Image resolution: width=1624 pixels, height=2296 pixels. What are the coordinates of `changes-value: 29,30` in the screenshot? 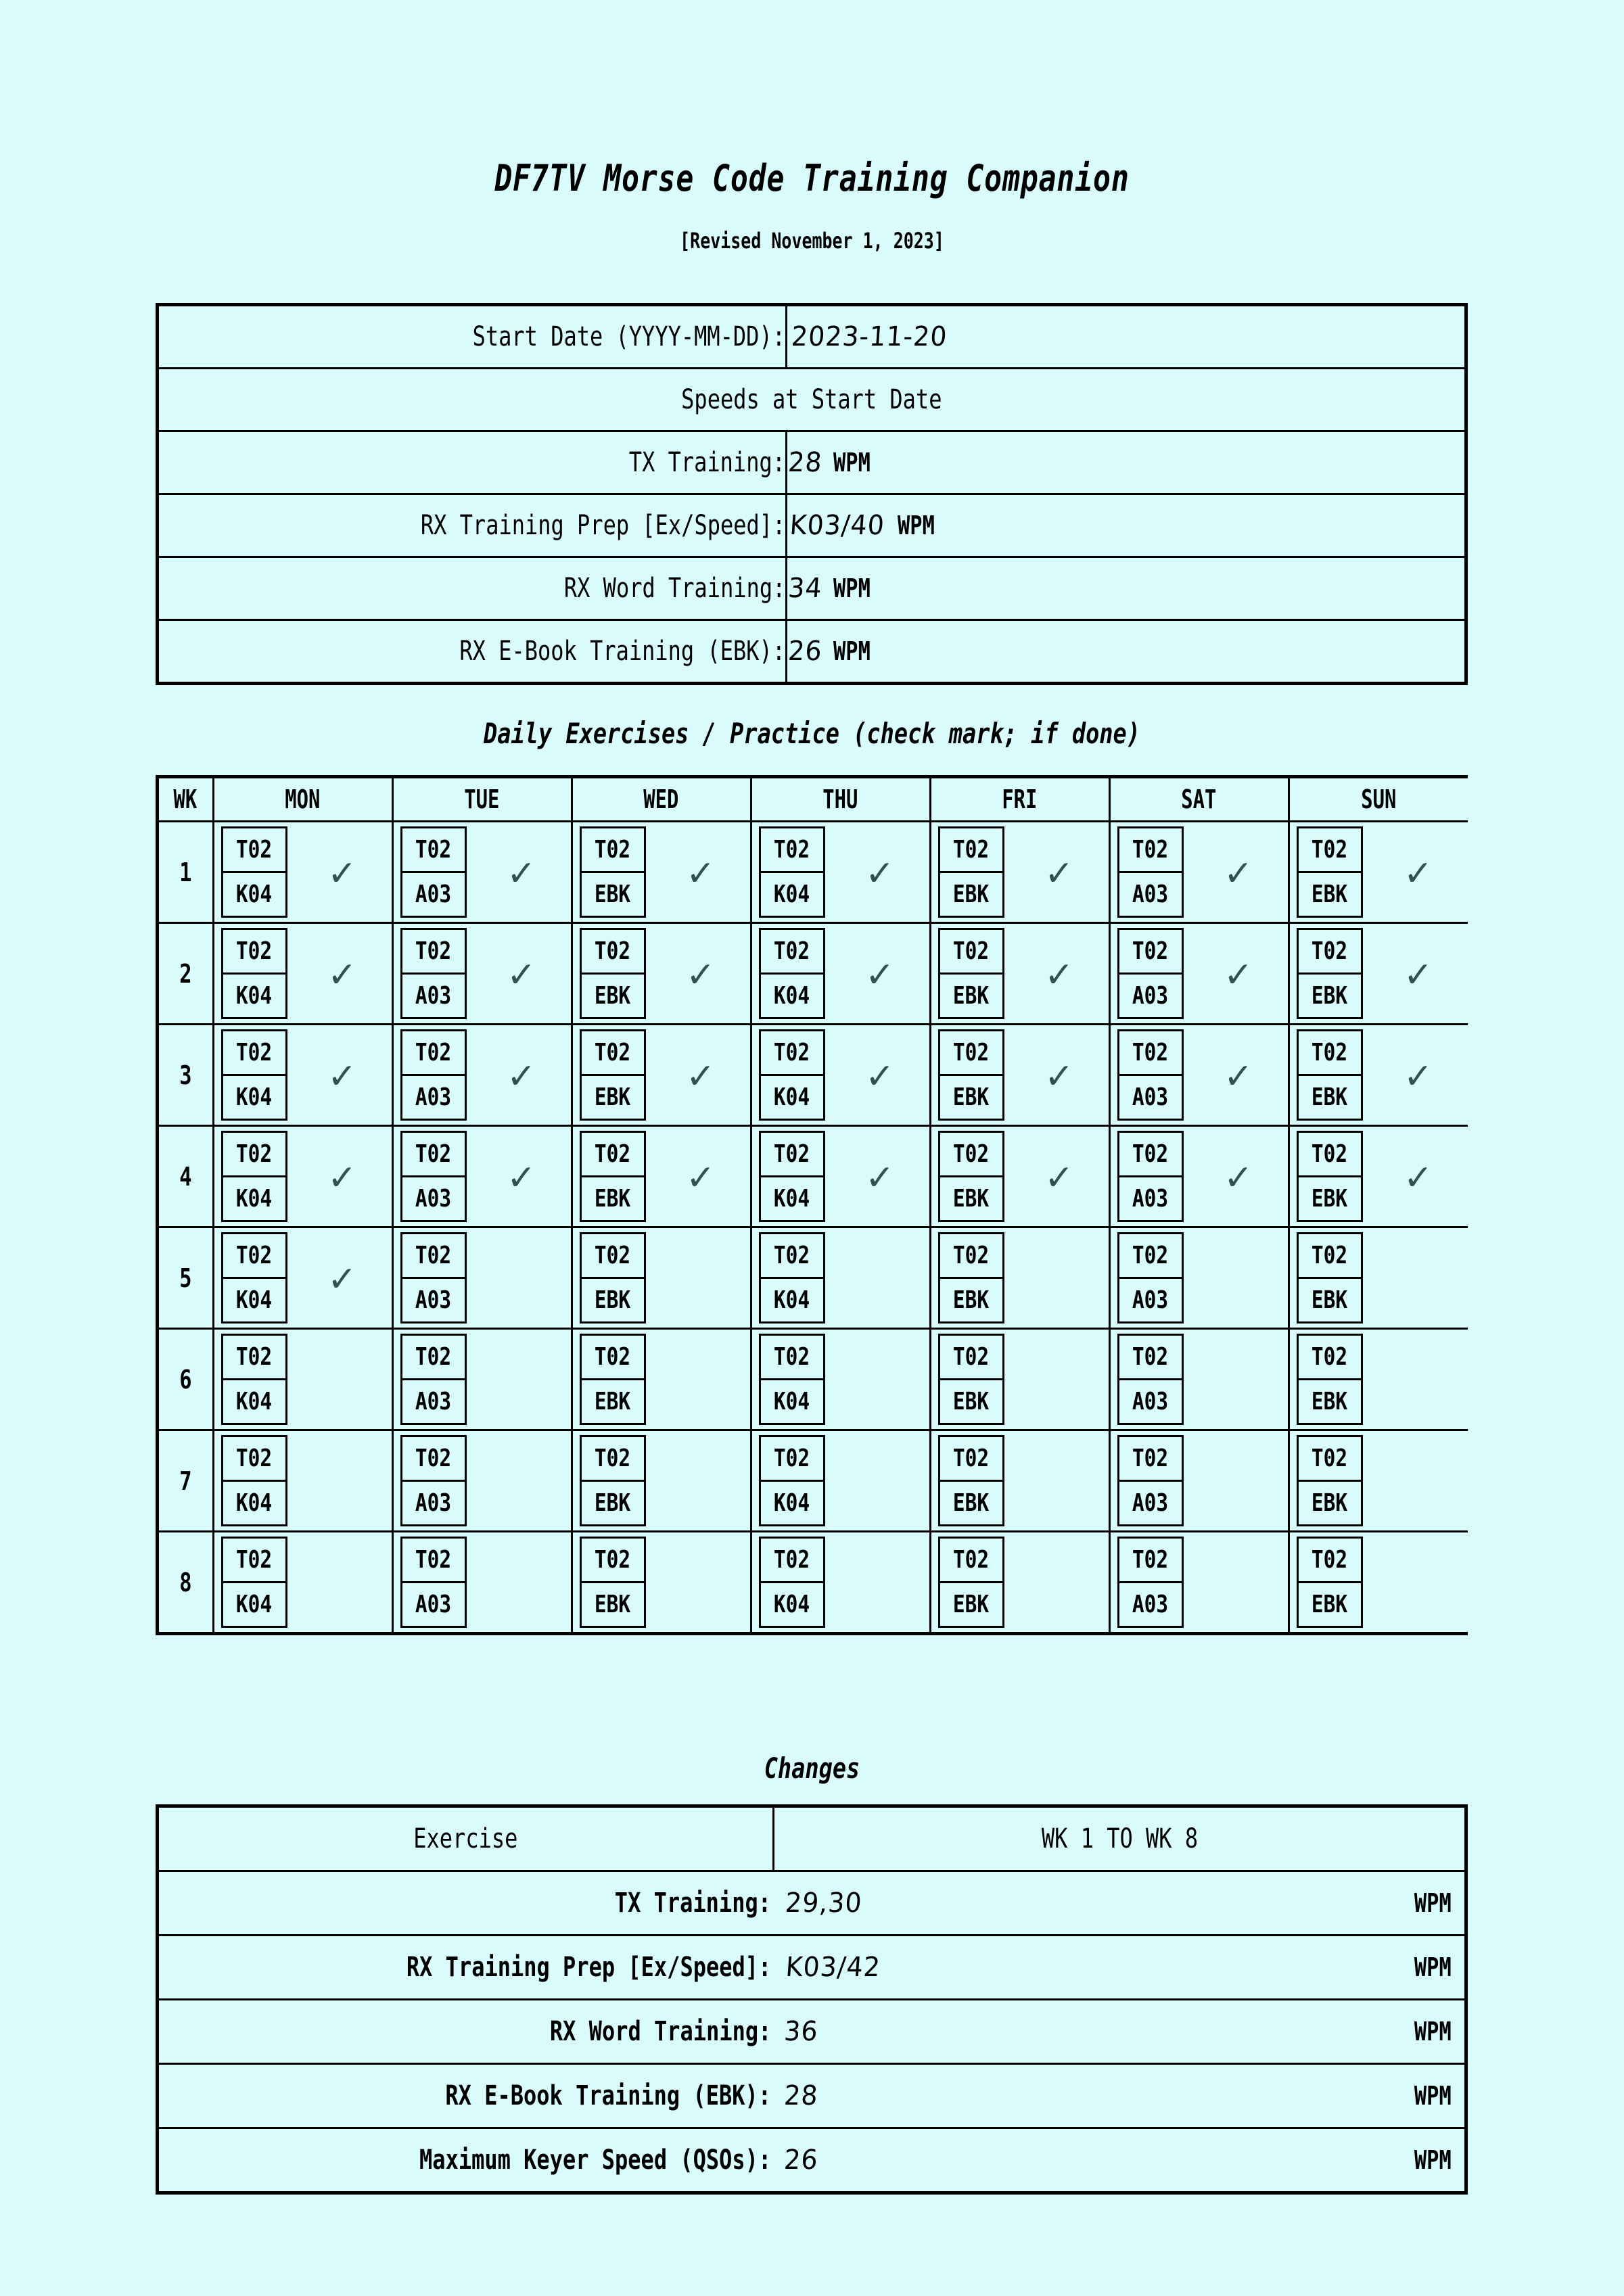 It's located at (1123, 1904).